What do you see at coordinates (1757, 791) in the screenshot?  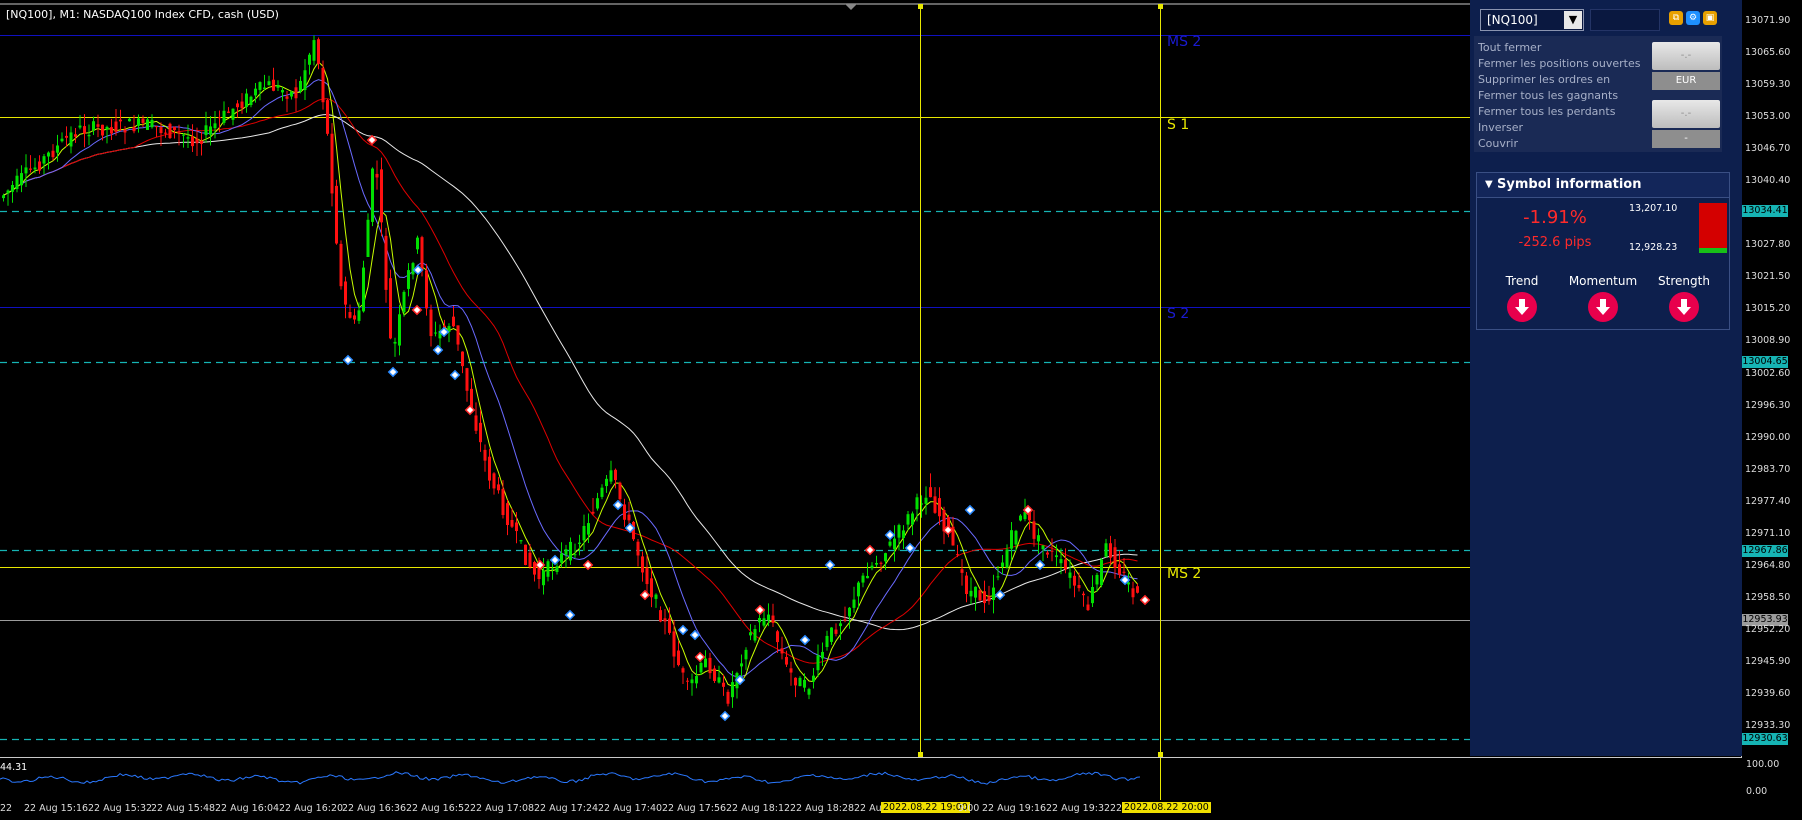 I see `osc-scale-label: 0.00` at bounding box center [1757, 791].